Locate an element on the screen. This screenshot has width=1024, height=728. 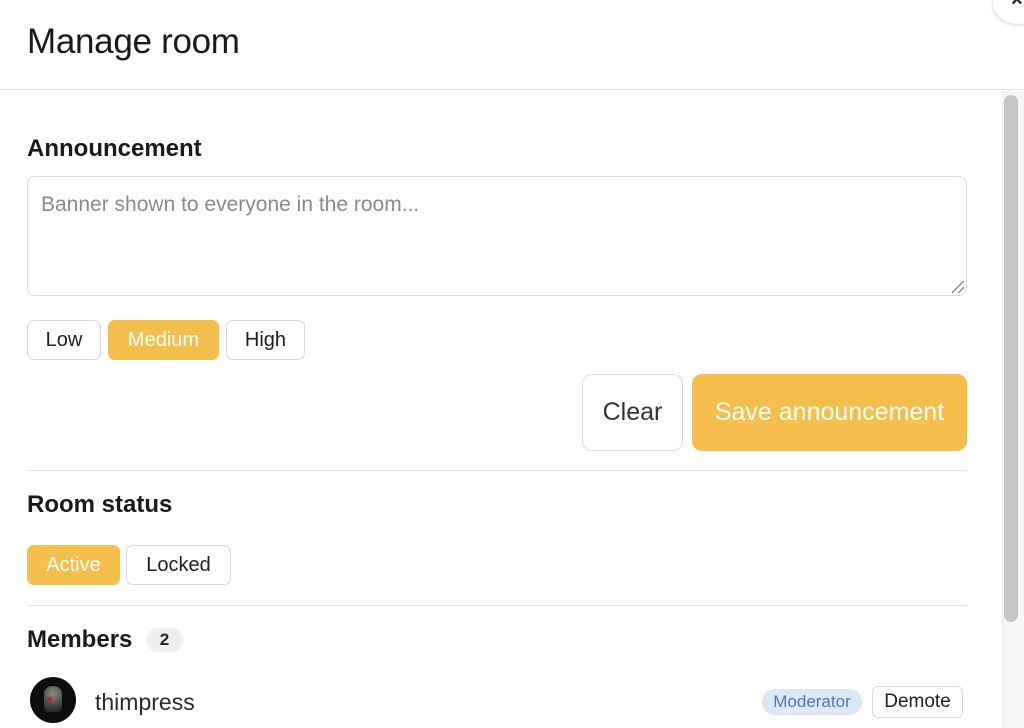
status-locked-button: Locked is located at coordinates (178, 565).